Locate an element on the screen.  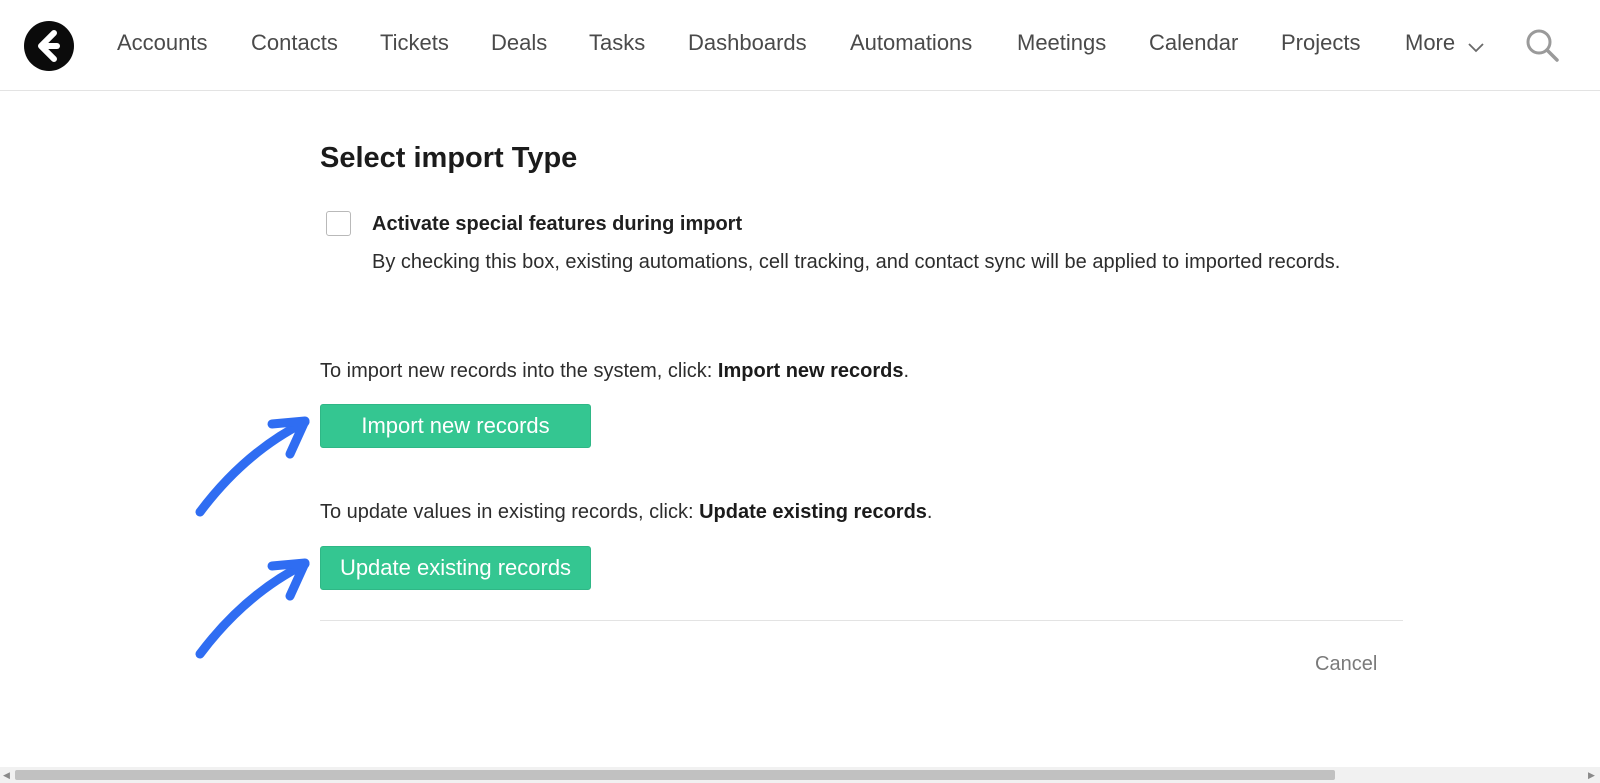
scroll-right-icon: ▶ is located at coordinates (1591, 775).